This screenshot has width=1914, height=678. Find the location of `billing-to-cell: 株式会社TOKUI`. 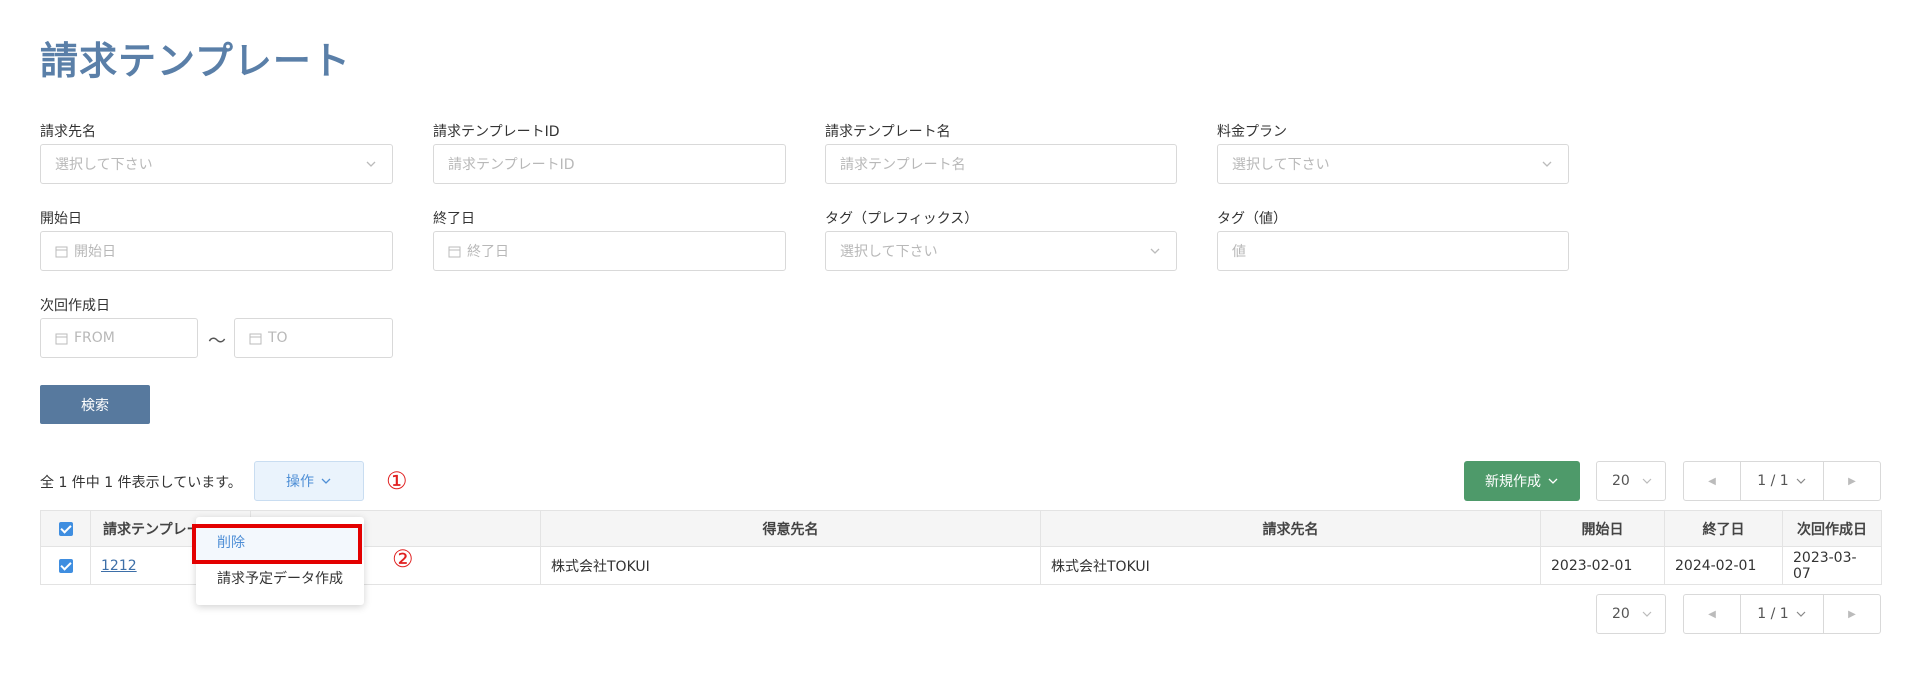

billing-to-cell: 株式会社TOKUI is located at coordinates (1290, 565).